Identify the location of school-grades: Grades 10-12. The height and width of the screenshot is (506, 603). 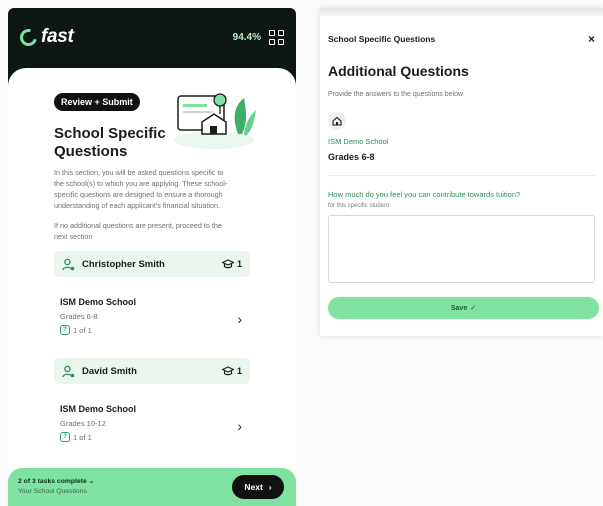
(83, 423).